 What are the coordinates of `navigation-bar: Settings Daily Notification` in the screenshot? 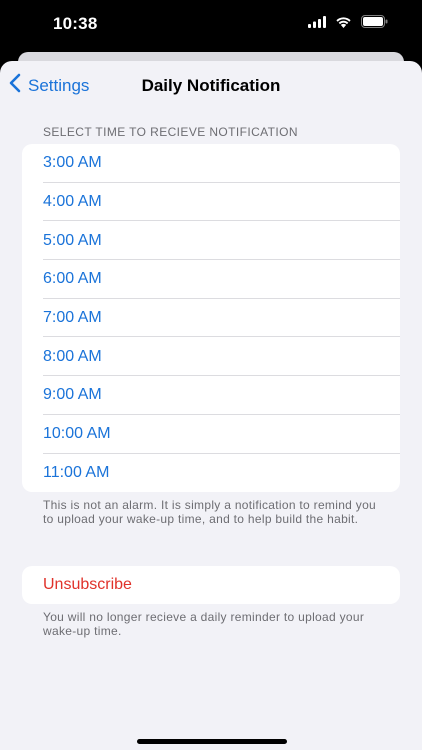 It's located at (211, 85).